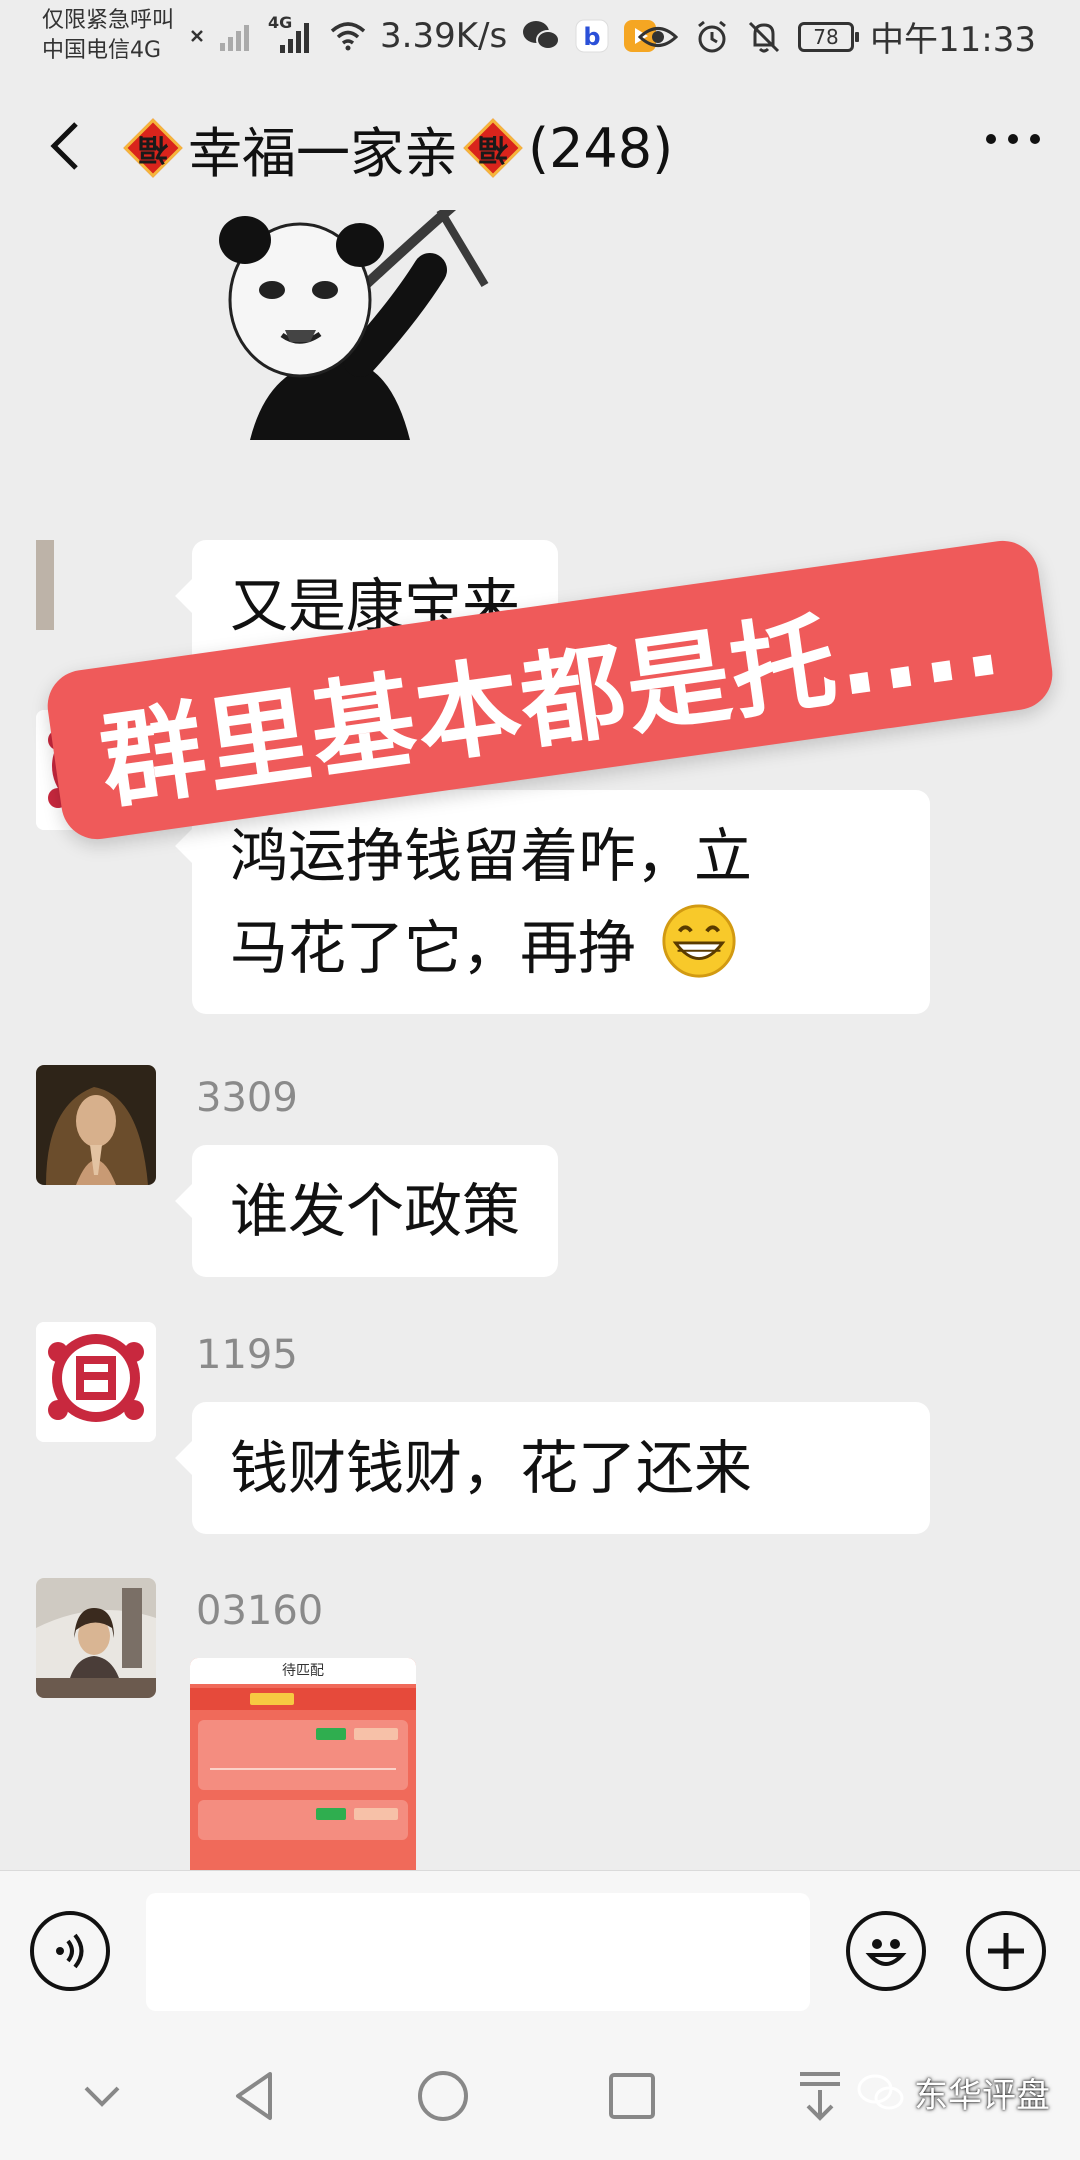 This screenshot has height=2160, width=1080. What do you see at coordinates (247, 1098) in the screenshot?
I see `sender-name: 3309` at bounding box center [247, 1098].